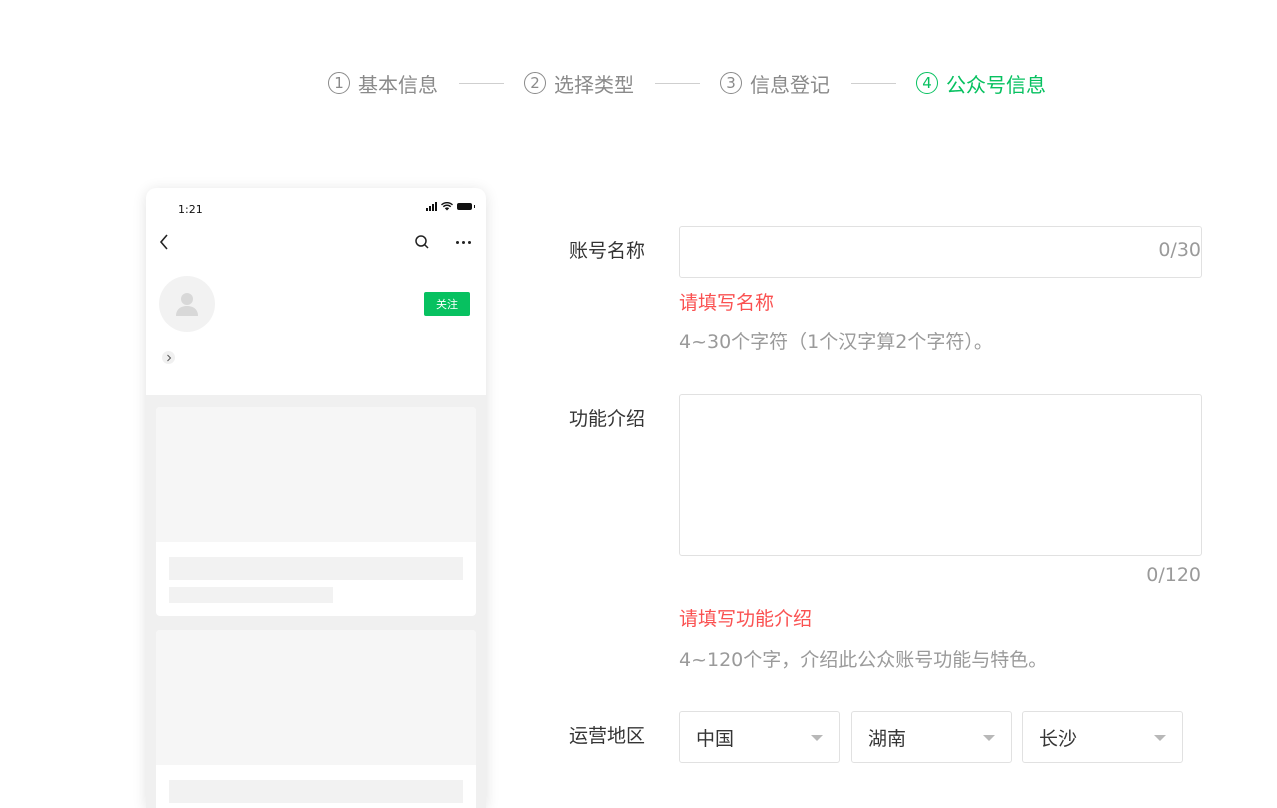  Describe the element at coordinates (759, 737) in the screenshot. I see `country-select: 中国` at that location.